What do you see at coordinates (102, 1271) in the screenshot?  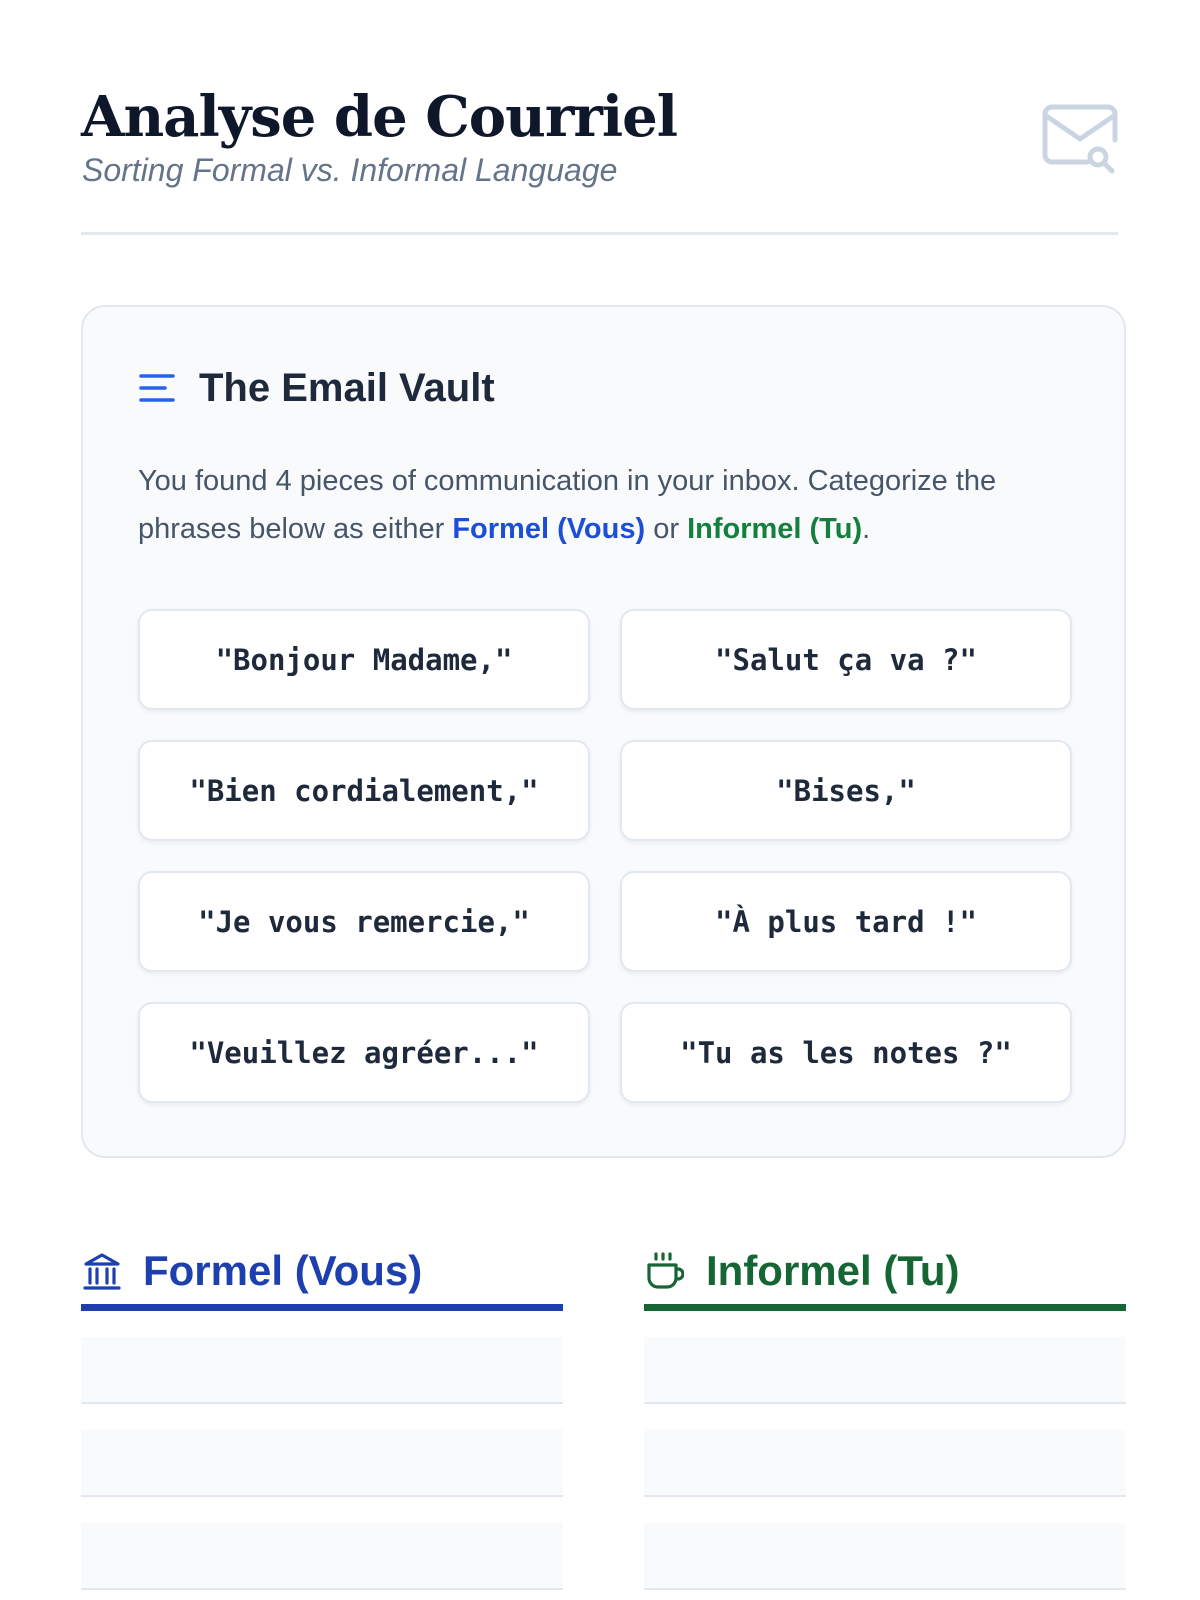 I see `bank-icon` at bounding box center [102, 1271].